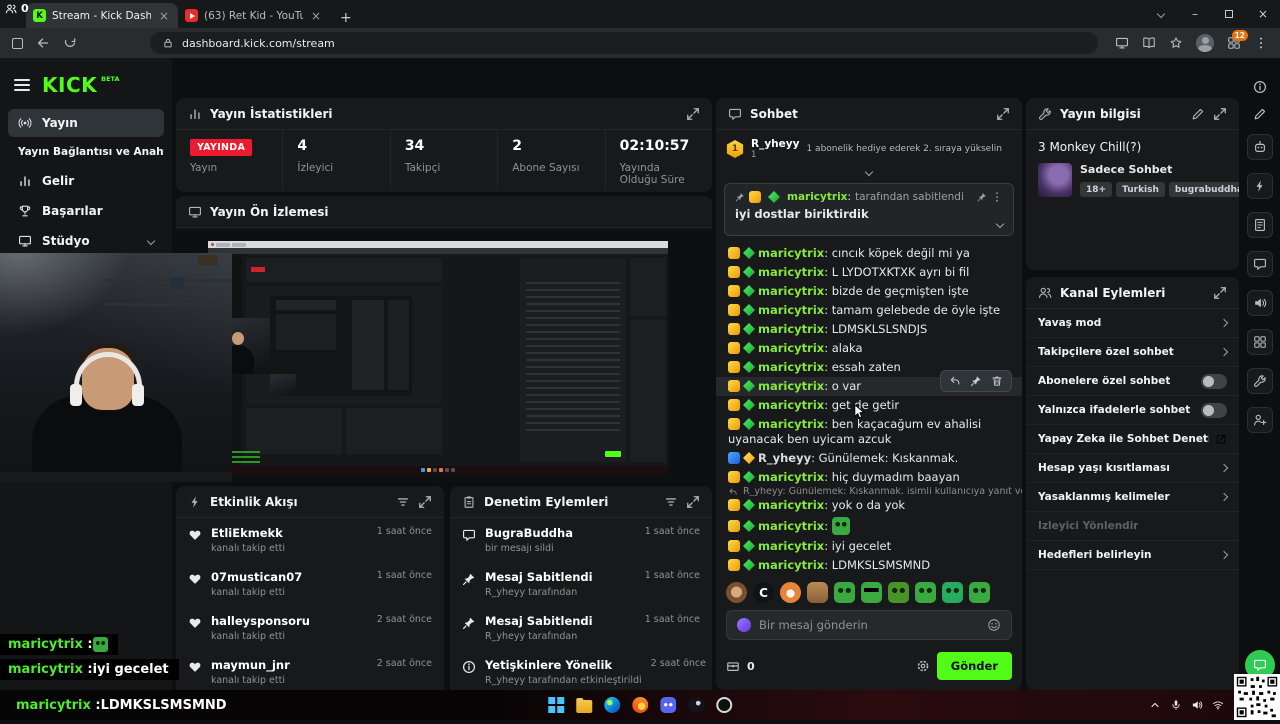 This screenshot has height=724, width=1280. What do you see at coordinates (869, 291) in the screenshot?
I see `chat-message: maricytrixbizde de geçmişten işte` at bounding box center [869, 291].